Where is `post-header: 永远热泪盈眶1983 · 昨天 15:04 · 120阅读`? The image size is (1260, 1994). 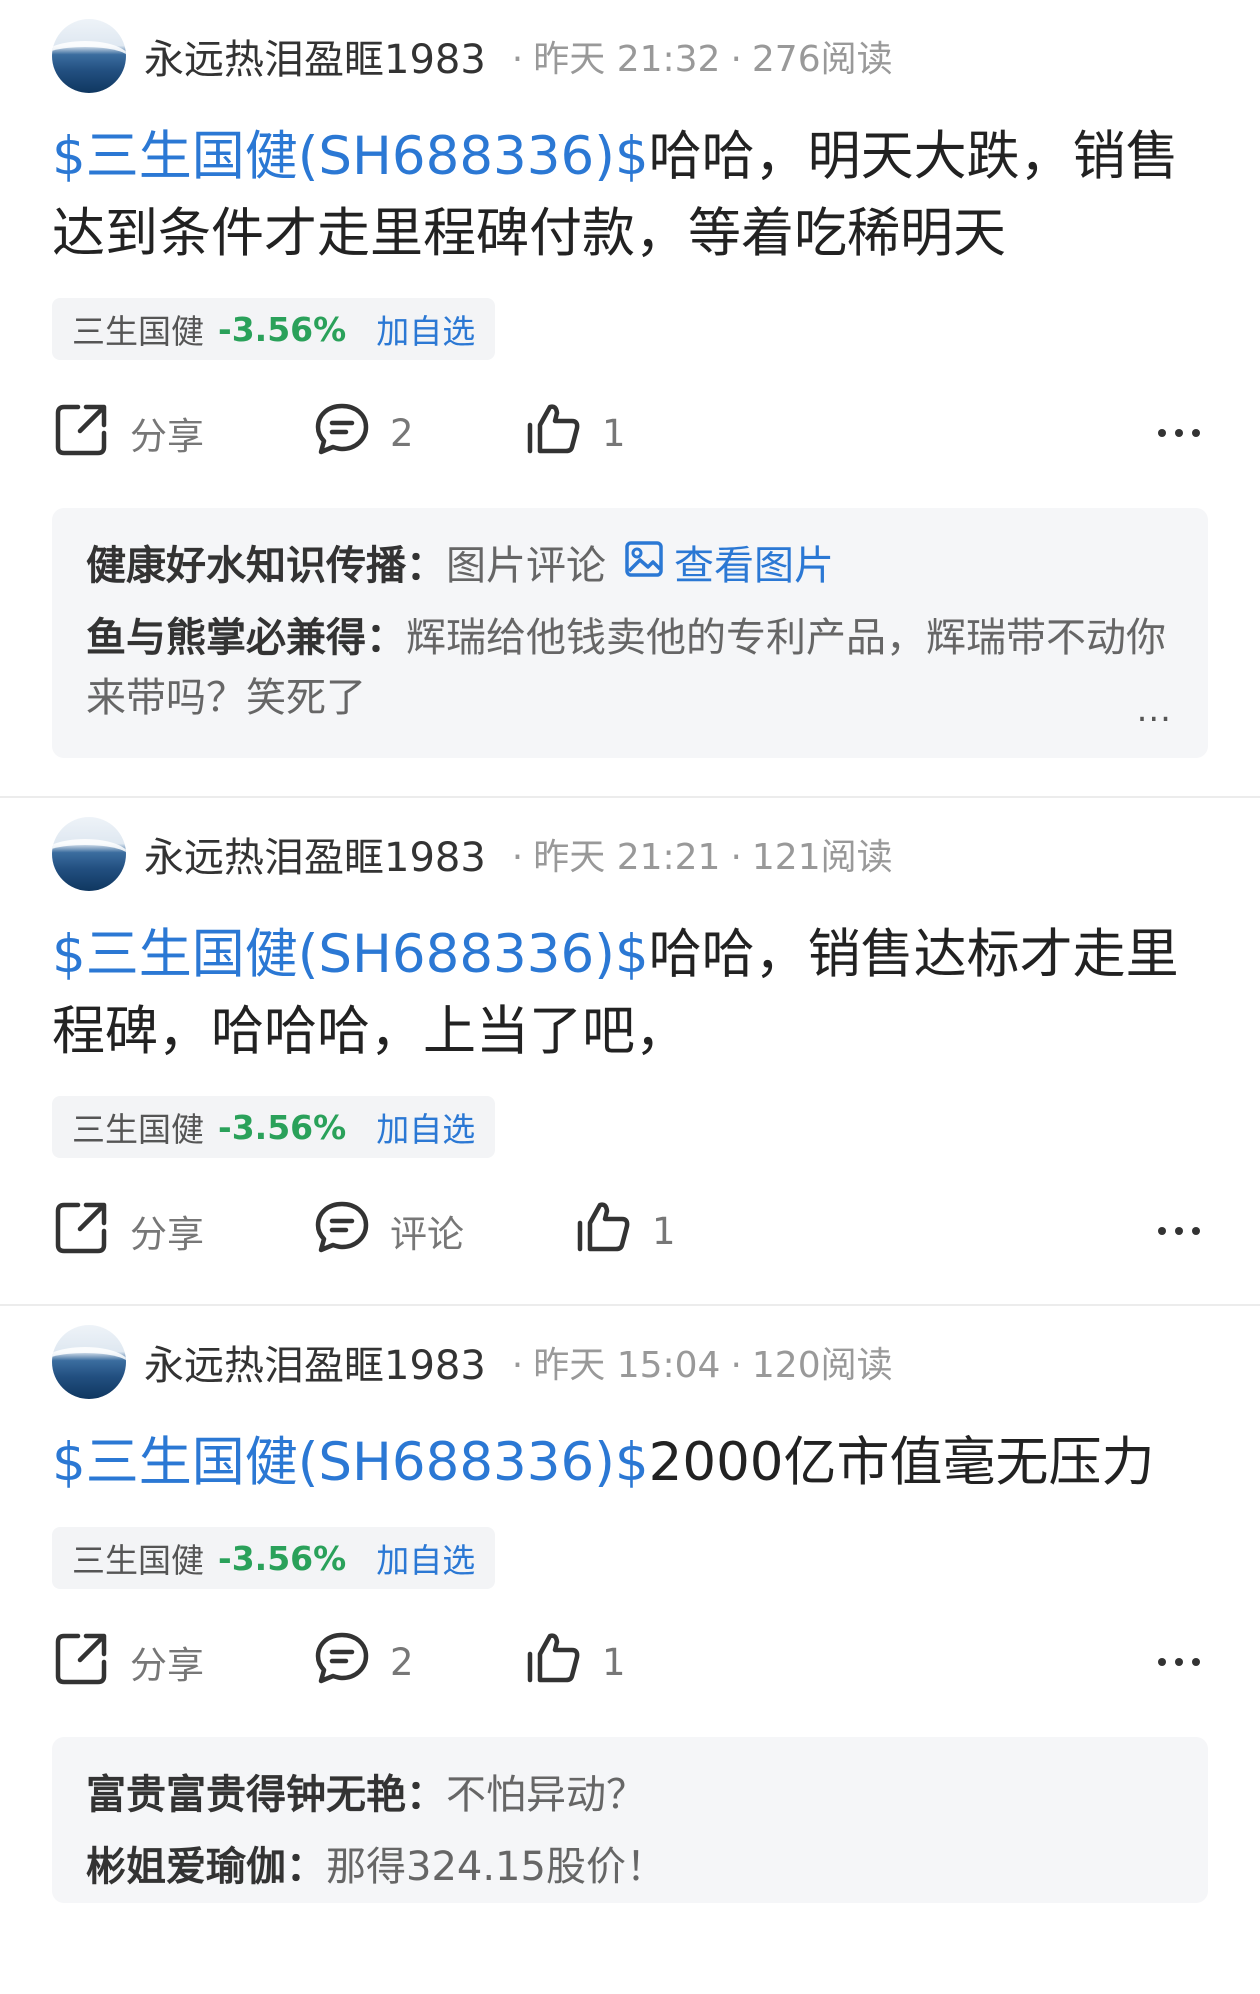 post-header: 永远热泪盈眶1983 · 昨天 15:04 · 120阅读 is located at coordinates (630, 1362).